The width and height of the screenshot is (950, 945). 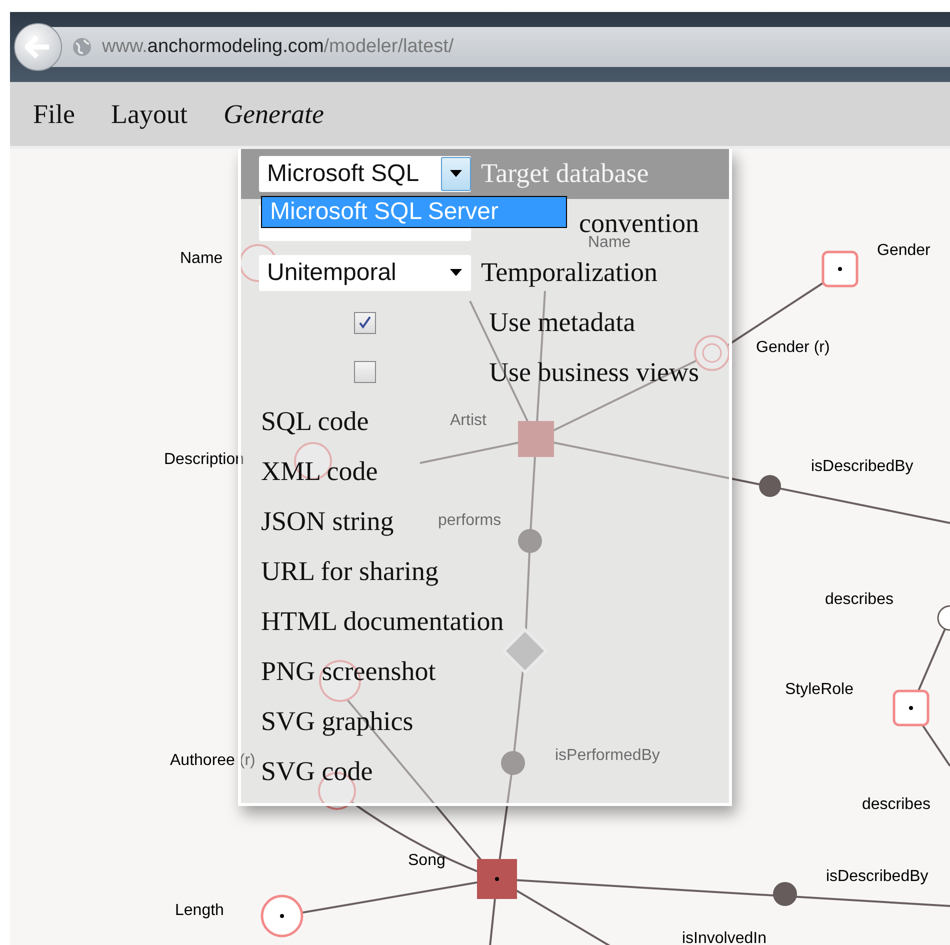 What do you see at coordinates (565, 174) in the screenshot?
I see `setting-label: Target database` at bounding box center [565, 174].